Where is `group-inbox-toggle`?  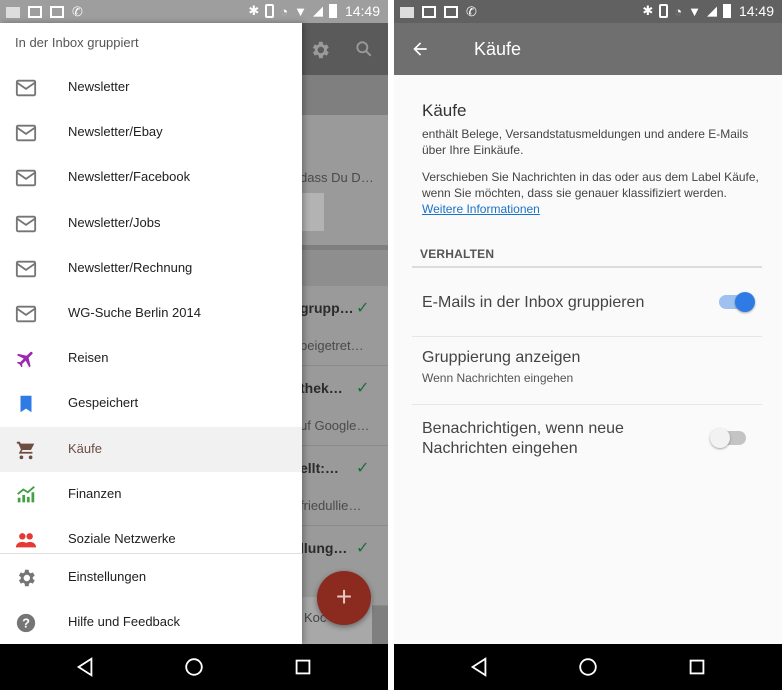 group-inbox-toggle is located at coordinates (737, 302).